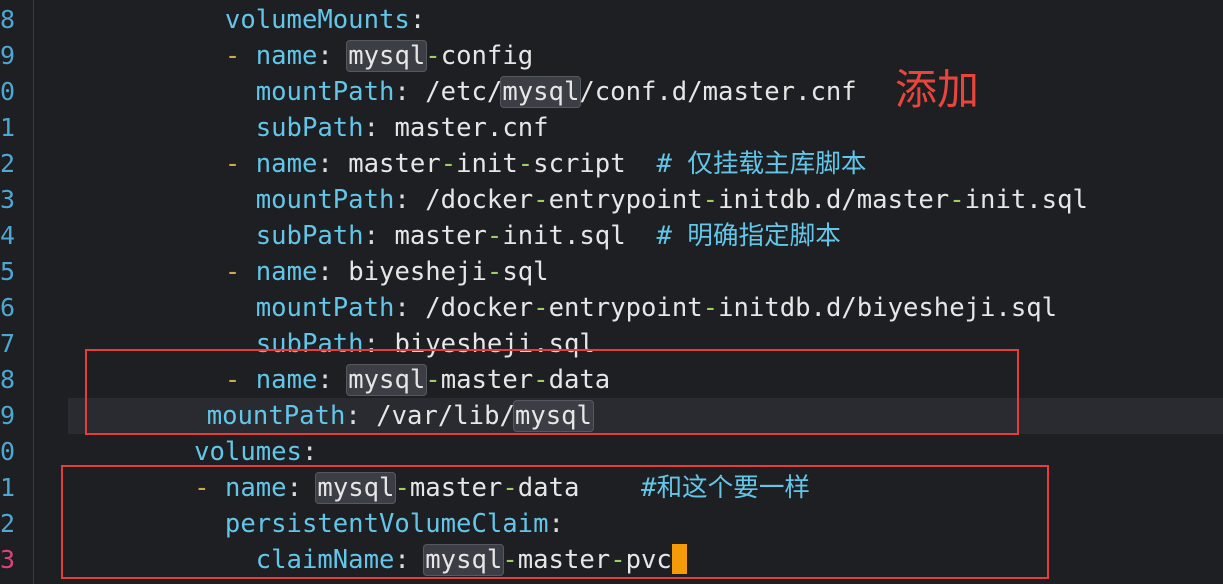  What do you see at coordinates (631, 56) in the screenshot?
I see `code-line: - name: mysql-config` at bounding box center [631, 56].